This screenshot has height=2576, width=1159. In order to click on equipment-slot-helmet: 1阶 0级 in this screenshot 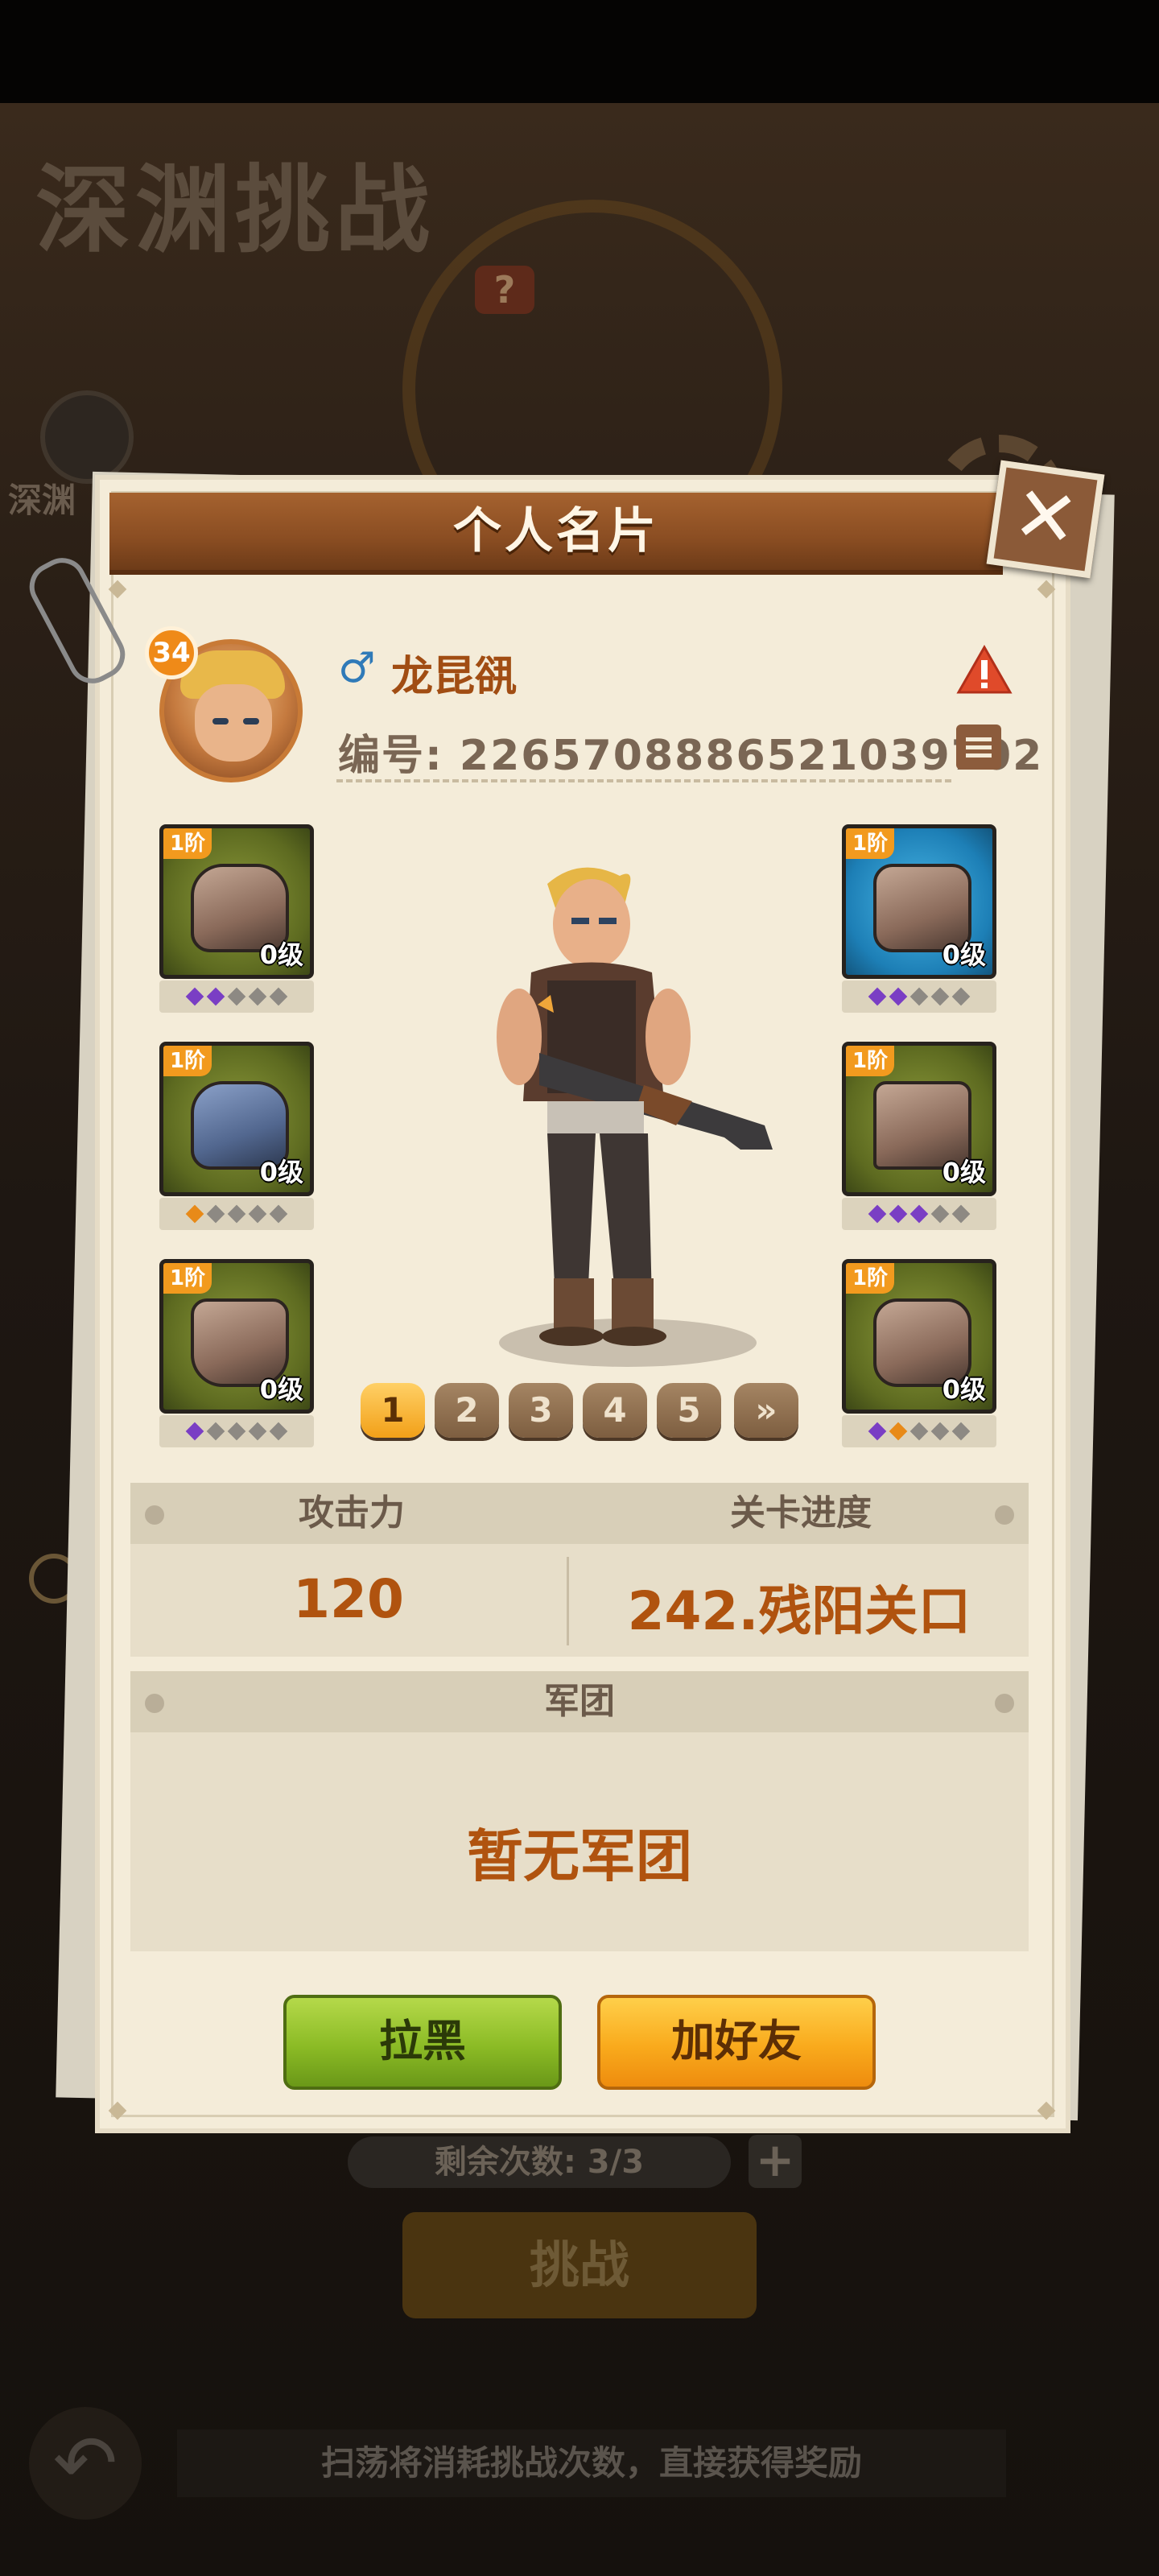, I will do `click(236, 901)`.